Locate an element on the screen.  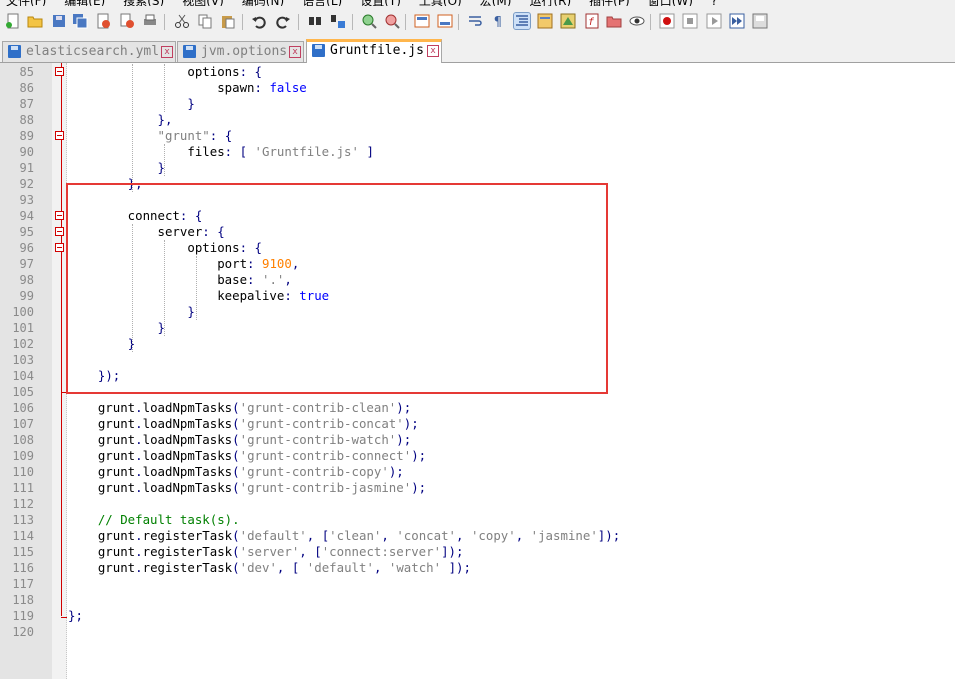
code-line: 118 is located at coordinates (477, 600).